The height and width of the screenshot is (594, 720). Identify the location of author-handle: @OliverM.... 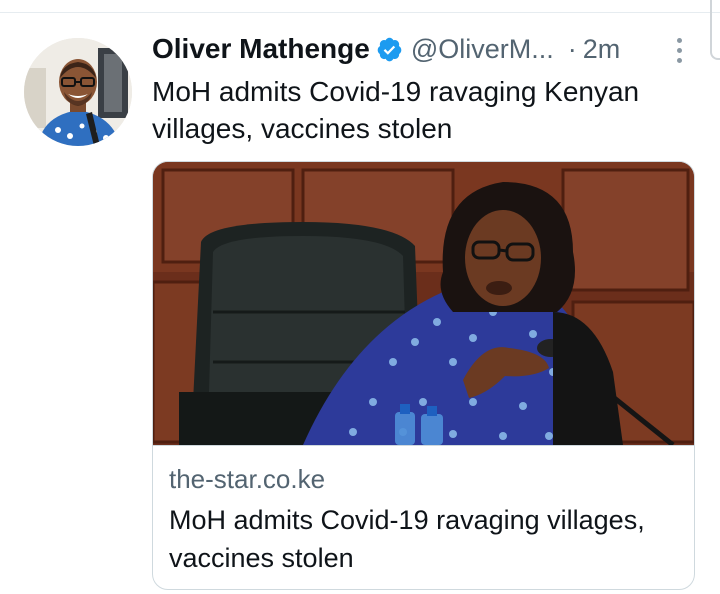
(482, 49).